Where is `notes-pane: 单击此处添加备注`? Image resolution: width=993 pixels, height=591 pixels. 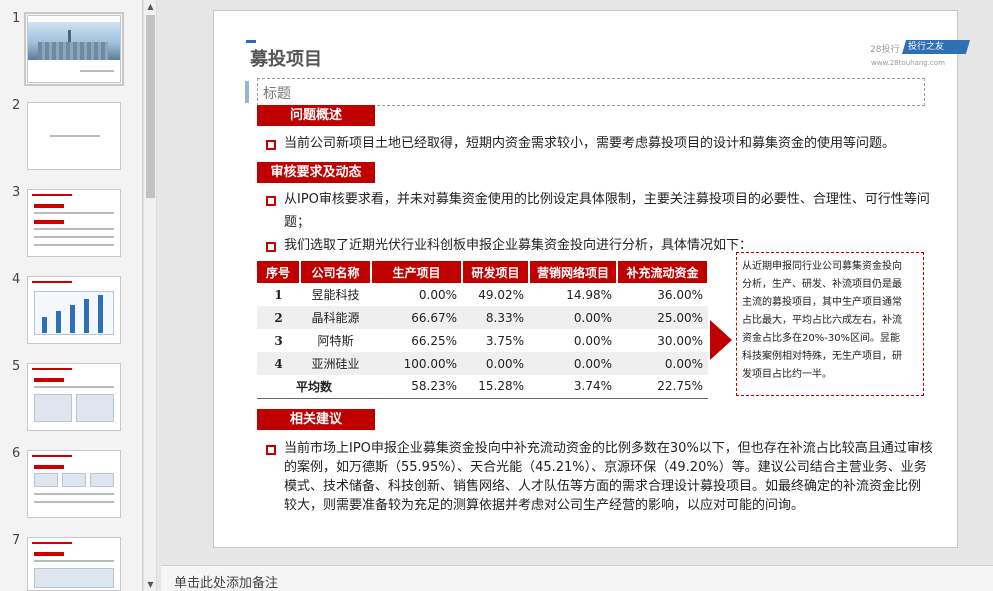
notes-pane: 单击此处添加备注 is located at coordinates (577, 578).